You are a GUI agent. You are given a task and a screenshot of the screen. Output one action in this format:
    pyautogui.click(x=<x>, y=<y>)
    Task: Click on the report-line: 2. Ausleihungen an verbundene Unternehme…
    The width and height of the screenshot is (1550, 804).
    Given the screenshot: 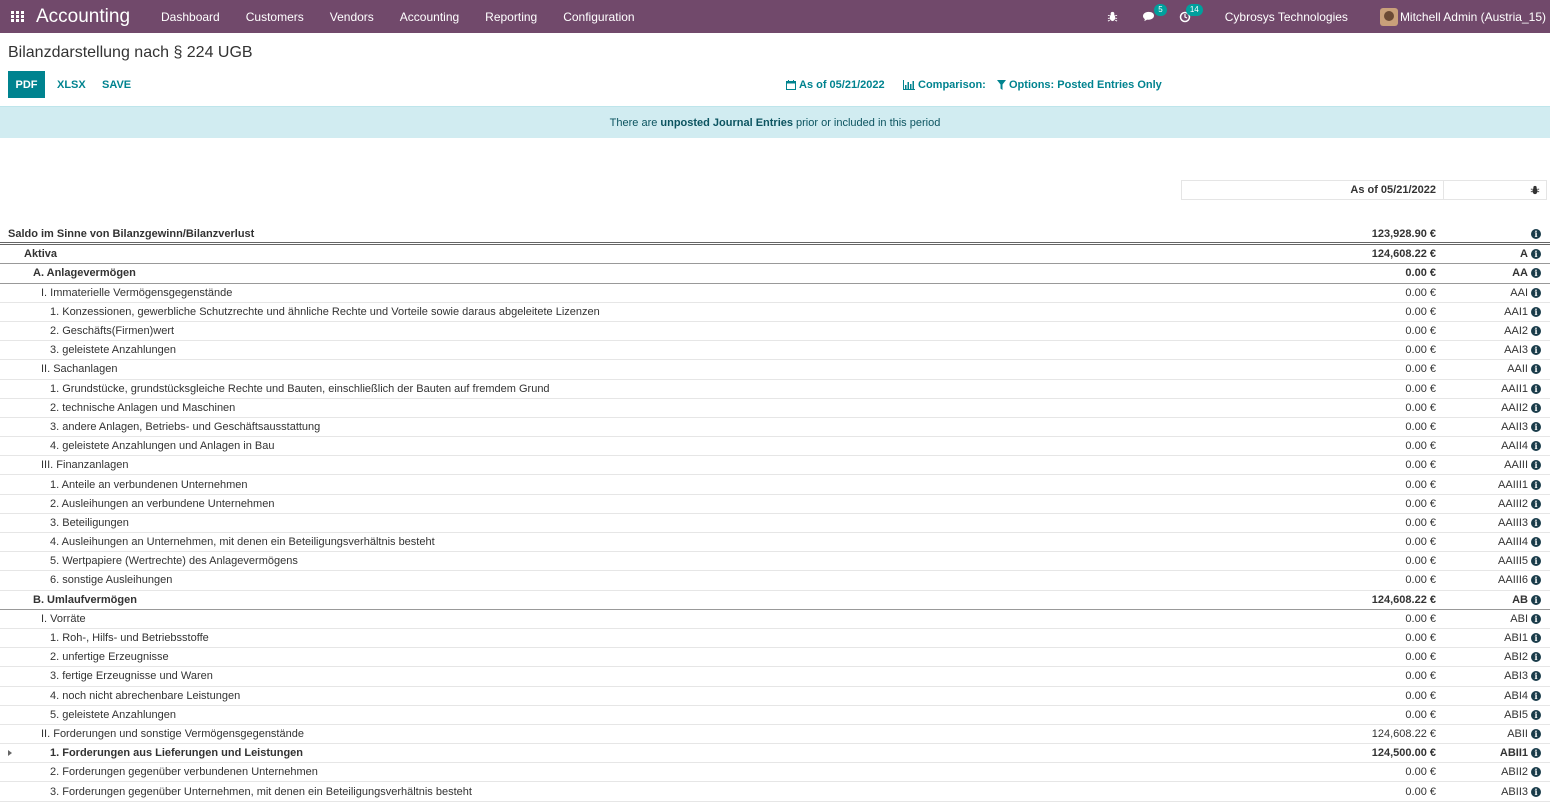 What is the action you would take?
    pyautogui.click(x=775, y=504)
    